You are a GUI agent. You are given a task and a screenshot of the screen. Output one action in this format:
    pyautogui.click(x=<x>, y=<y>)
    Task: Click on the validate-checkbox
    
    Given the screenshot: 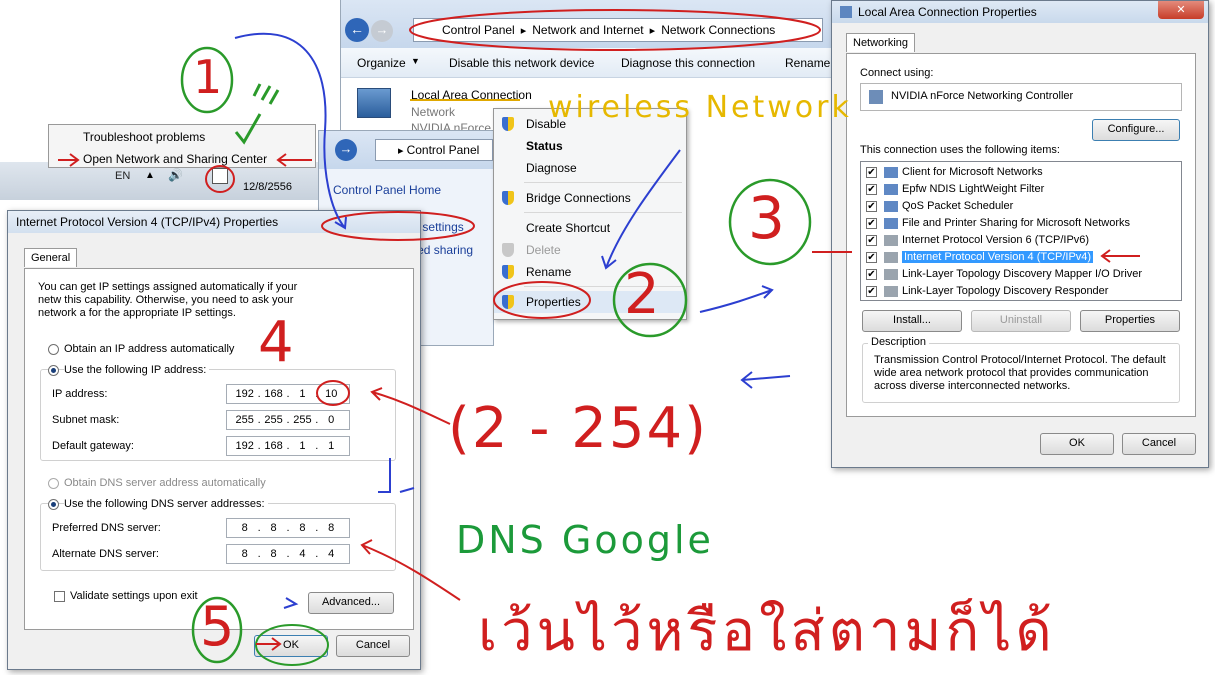 What is the action you would take?
    pyautogui.click(x=59, y=596)
    